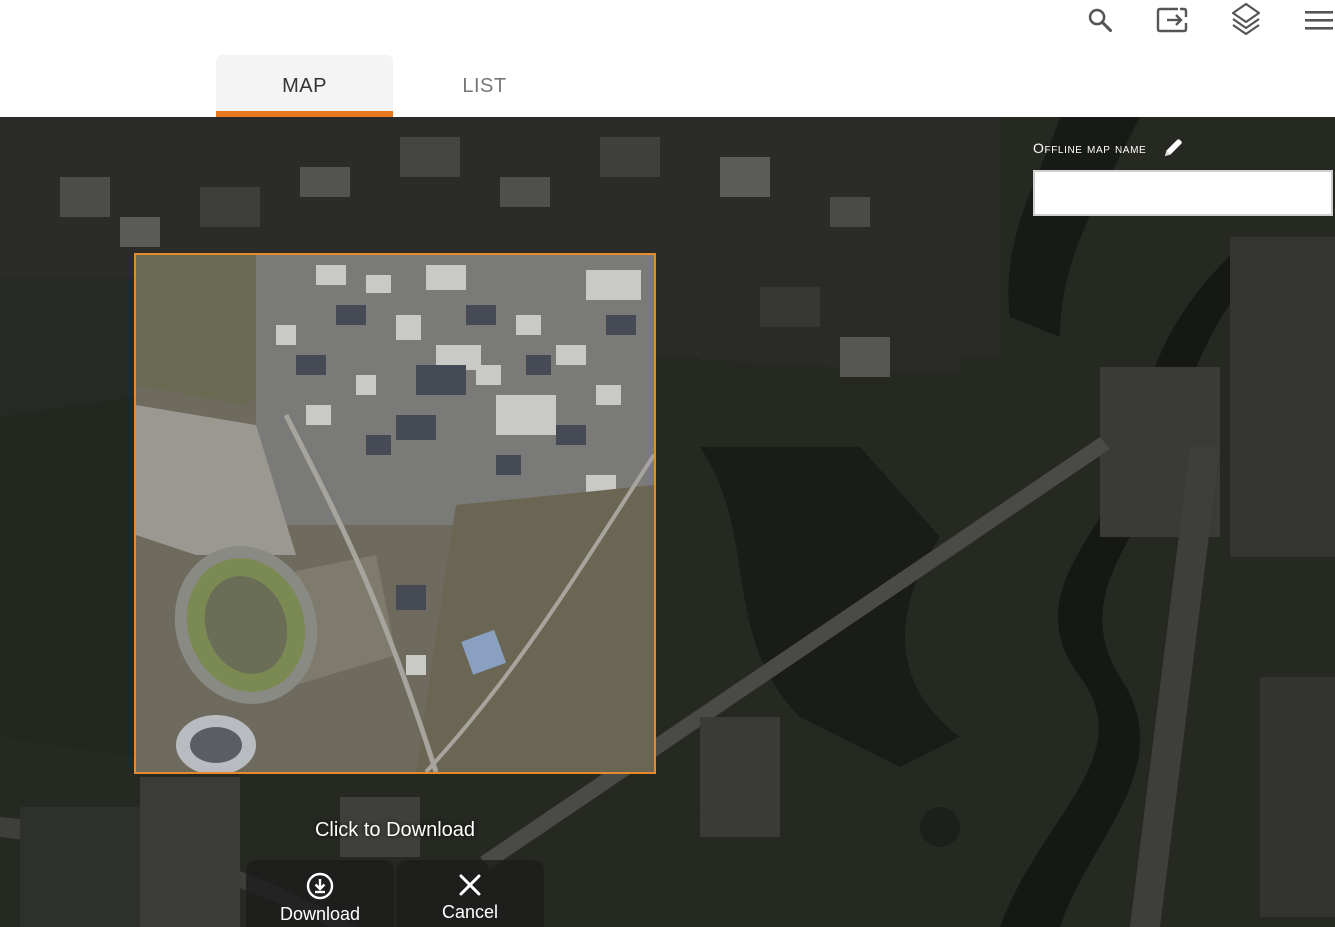  I want to click on tab-map: MAP, so click(304, 86).